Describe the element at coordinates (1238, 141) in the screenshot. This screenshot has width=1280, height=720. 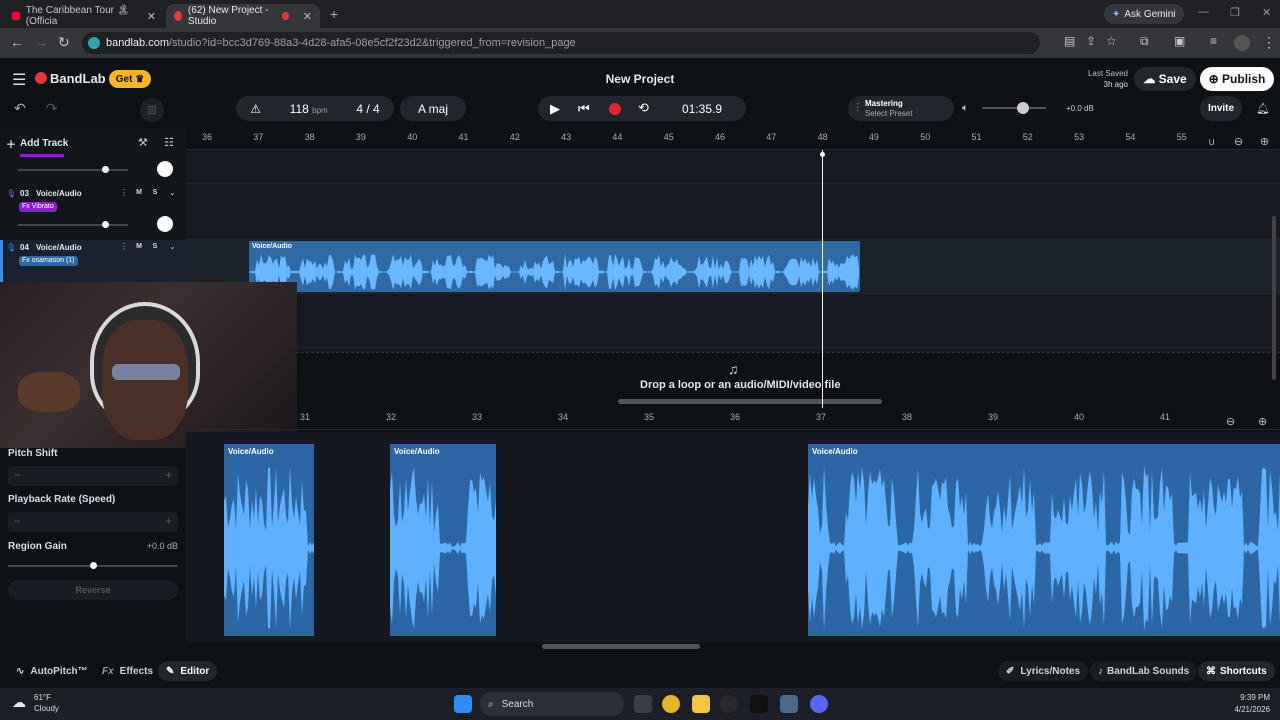
I see `zoom-out-icon: ⊖` at that location.